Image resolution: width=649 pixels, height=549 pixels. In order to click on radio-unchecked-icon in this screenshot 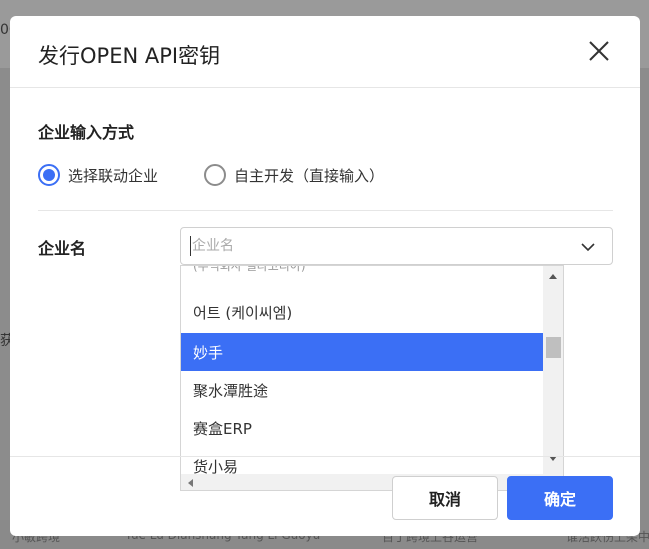, I will do `click(215, 175)`.